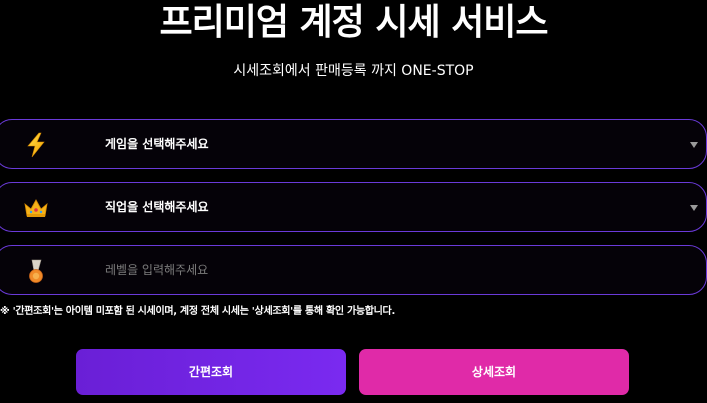 The width and height of the screenshot is (707, 403). Describe the element at coordinates (353, 71) in the screenshot. I see `page-subtitle: 시세조회에서 판매등록 까지 ONE-STOP` at that location.